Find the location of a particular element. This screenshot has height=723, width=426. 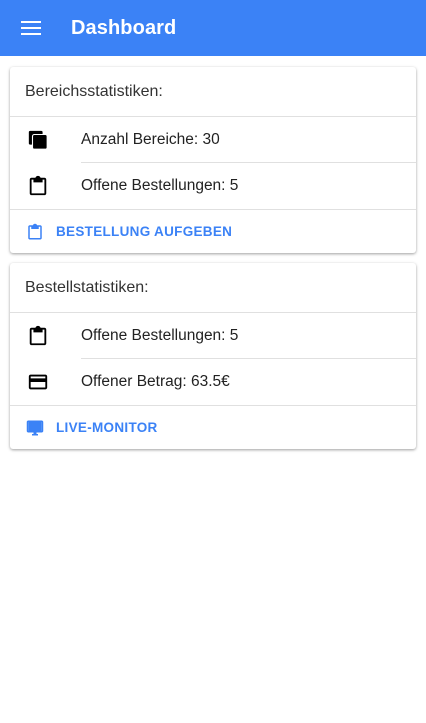

layers-icon is located at coordinates (38, 140).